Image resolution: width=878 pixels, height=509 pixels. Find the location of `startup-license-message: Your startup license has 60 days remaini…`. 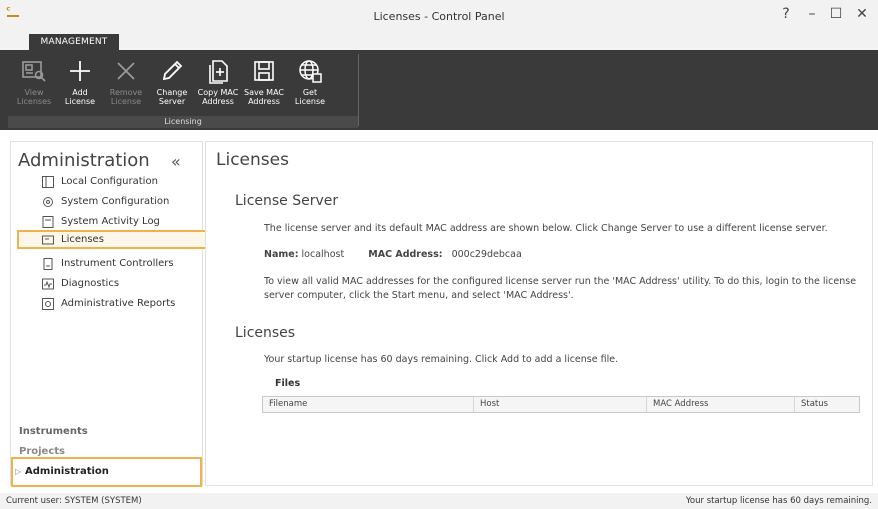

startup-license-message: Your startup license has 60 days remaini… is located at coordinates (441, 359).